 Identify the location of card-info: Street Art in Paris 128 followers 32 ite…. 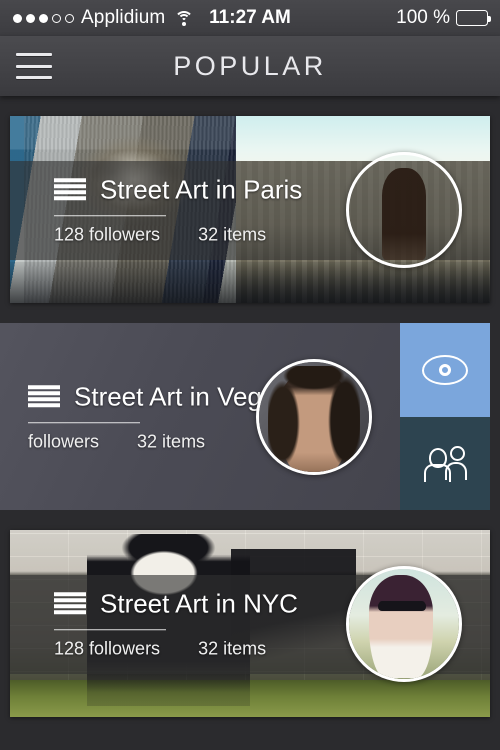
(204, 210).